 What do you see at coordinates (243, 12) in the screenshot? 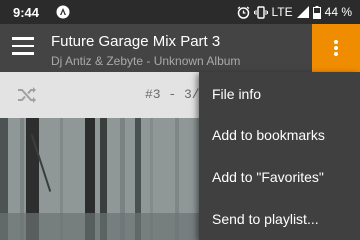
I see `alarm-icon` at bounding box center [243, 12].